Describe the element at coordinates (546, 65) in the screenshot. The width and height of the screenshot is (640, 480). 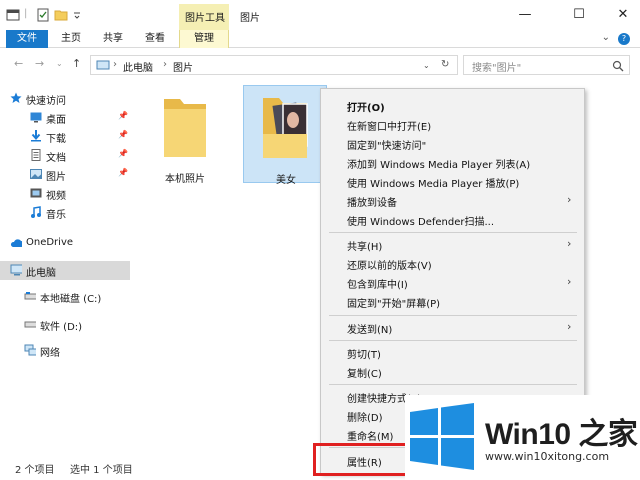
I see `search-input: 搜索"图片"` at that location.